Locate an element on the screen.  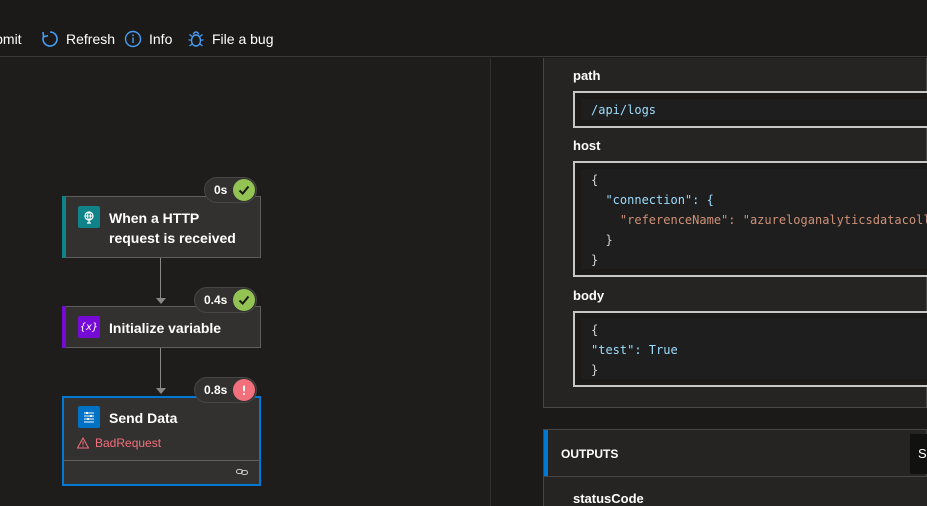
outputs-header: OUTPUTS Show raw outputs is located at coordinates (735, 453).